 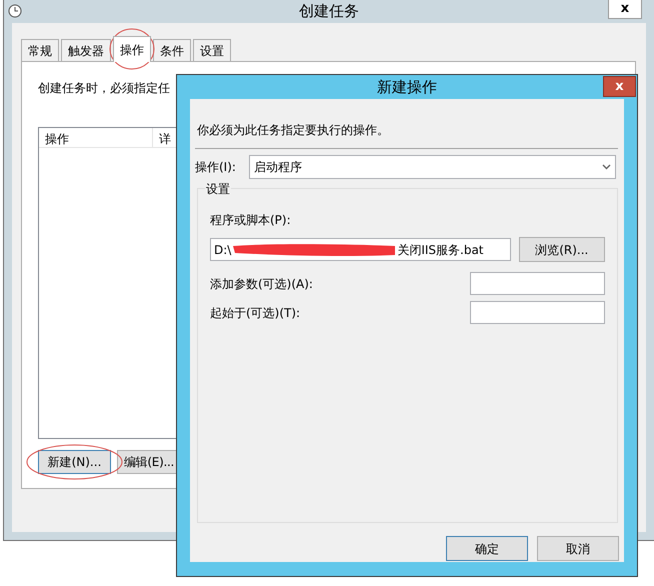 I want to click on arguments-field, so click(x=537, y=283).